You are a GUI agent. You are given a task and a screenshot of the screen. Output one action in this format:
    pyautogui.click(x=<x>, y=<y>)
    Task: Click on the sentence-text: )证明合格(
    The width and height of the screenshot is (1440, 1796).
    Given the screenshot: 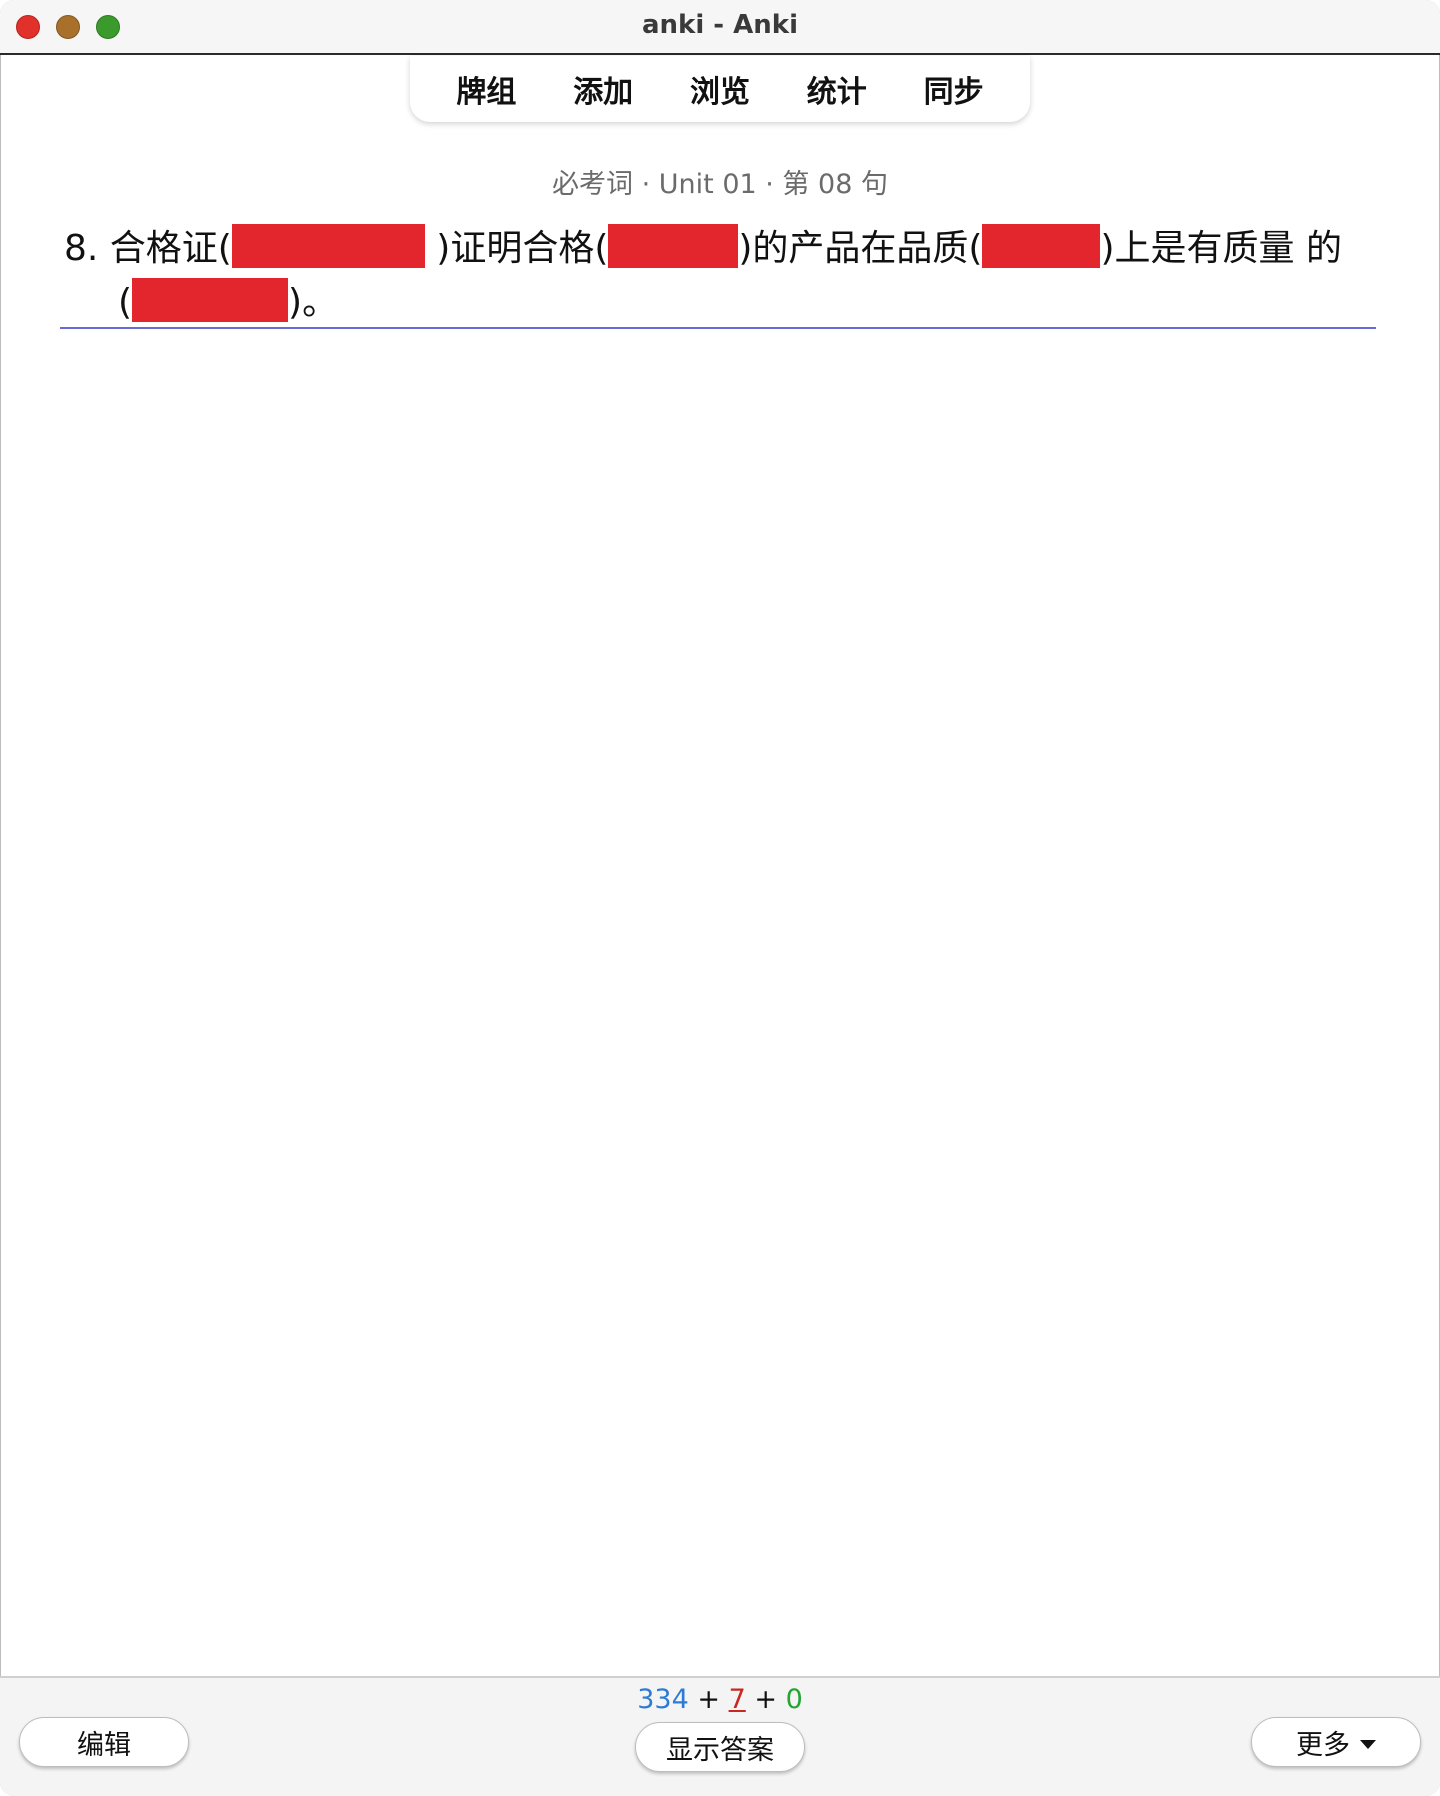 What is the action you would take?
    pyautogui.click(x=516, y=248)
    